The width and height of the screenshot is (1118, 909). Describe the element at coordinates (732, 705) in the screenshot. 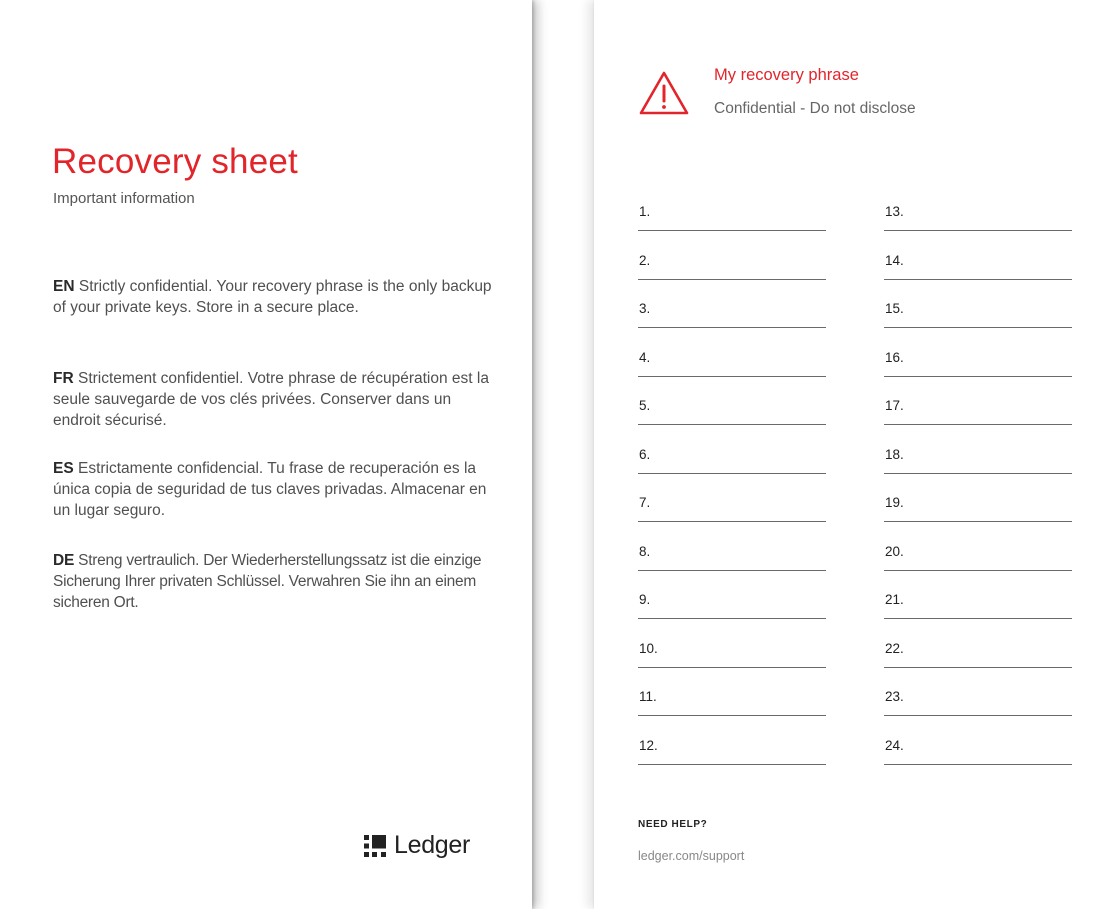

I see `word-entry-line: 11.` at that location.